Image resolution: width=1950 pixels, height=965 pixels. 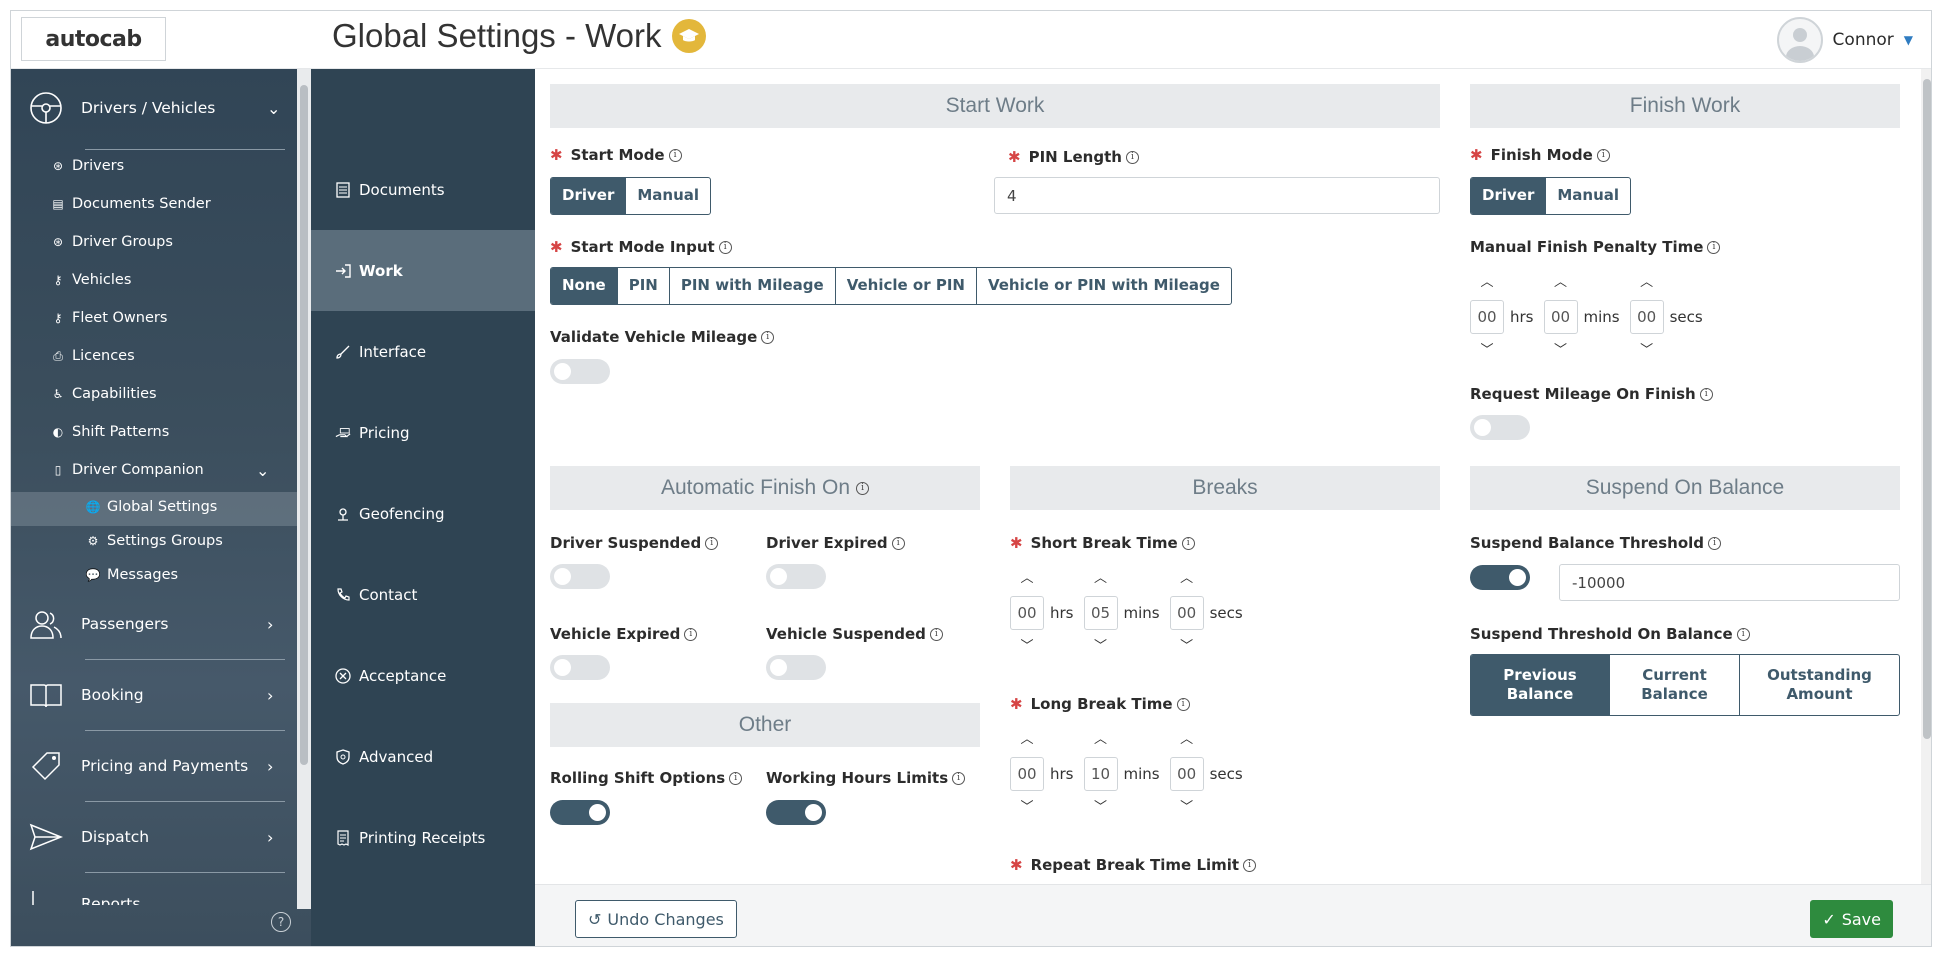 I want to click on user-menu: Connor ▼, so click(x=1844, y=40).